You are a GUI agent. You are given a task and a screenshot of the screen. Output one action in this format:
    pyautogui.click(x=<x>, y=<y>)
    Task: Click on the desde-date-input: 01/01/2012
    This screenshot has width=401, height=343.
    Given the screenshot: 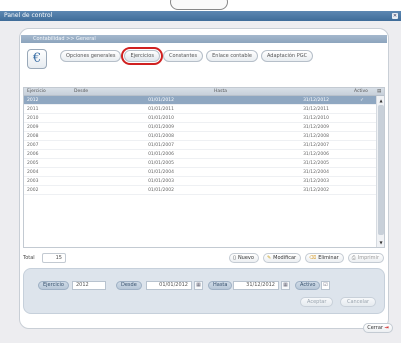 What is the action you would take?
    pyautogui.click(x=169, y=285)
    